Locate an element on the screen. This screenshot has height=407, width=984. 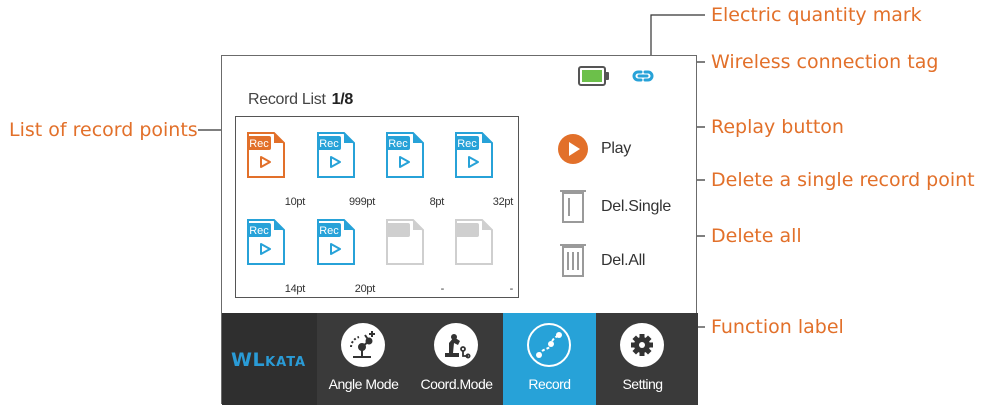
trash-single-icon is located at coordinates (573, 206).